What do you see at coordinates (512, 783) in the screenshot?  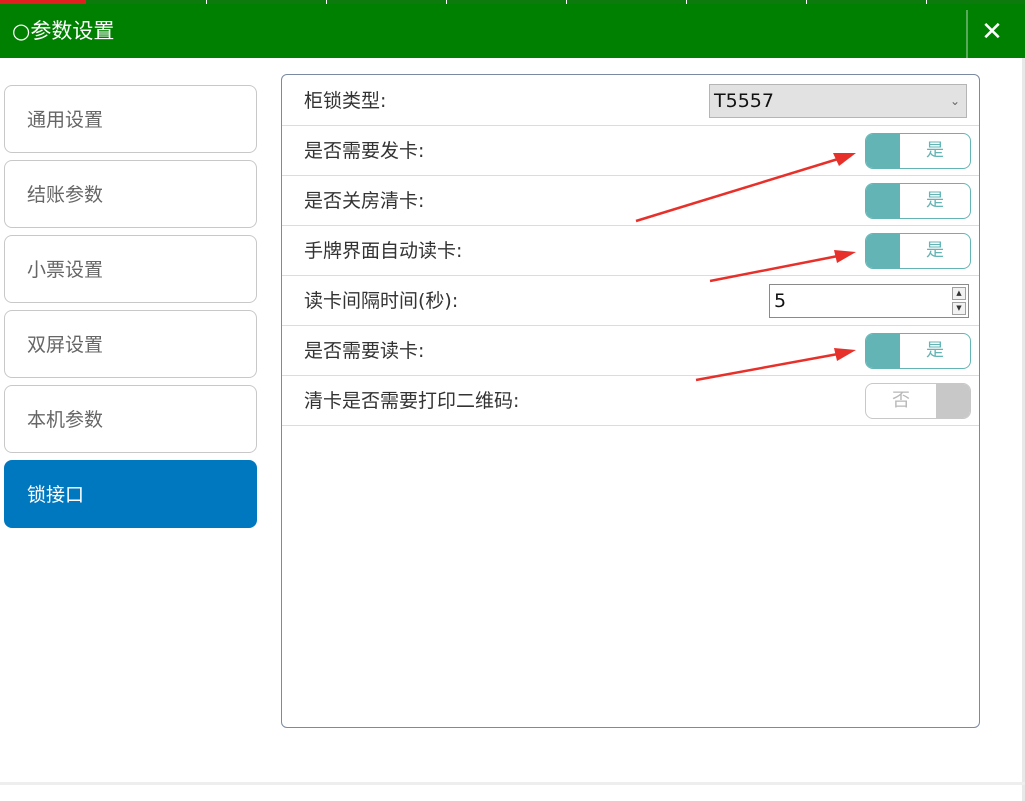 I see `window-bottom-edge` at bounding box center [512, 783].